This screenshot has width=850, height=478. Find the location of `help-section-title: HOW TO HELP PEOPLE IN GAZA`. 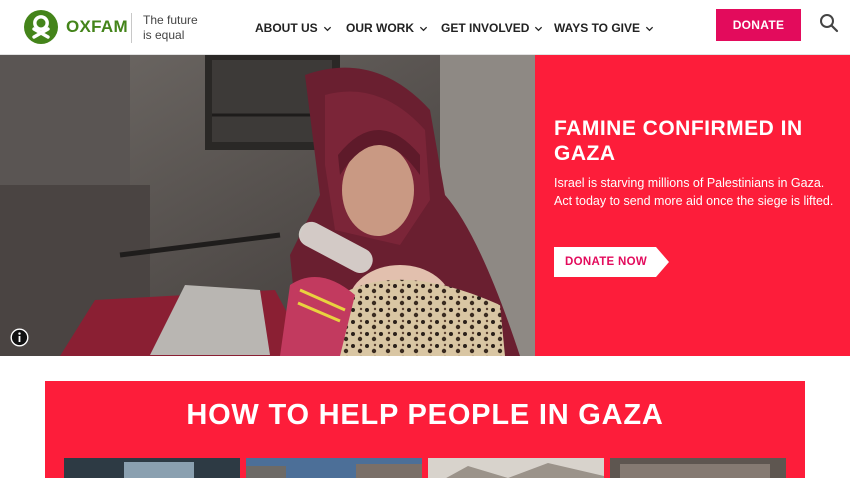

help-section-title: HOW TO HELP PEOPLE IN GAZA is located at coordinates (425, 415).